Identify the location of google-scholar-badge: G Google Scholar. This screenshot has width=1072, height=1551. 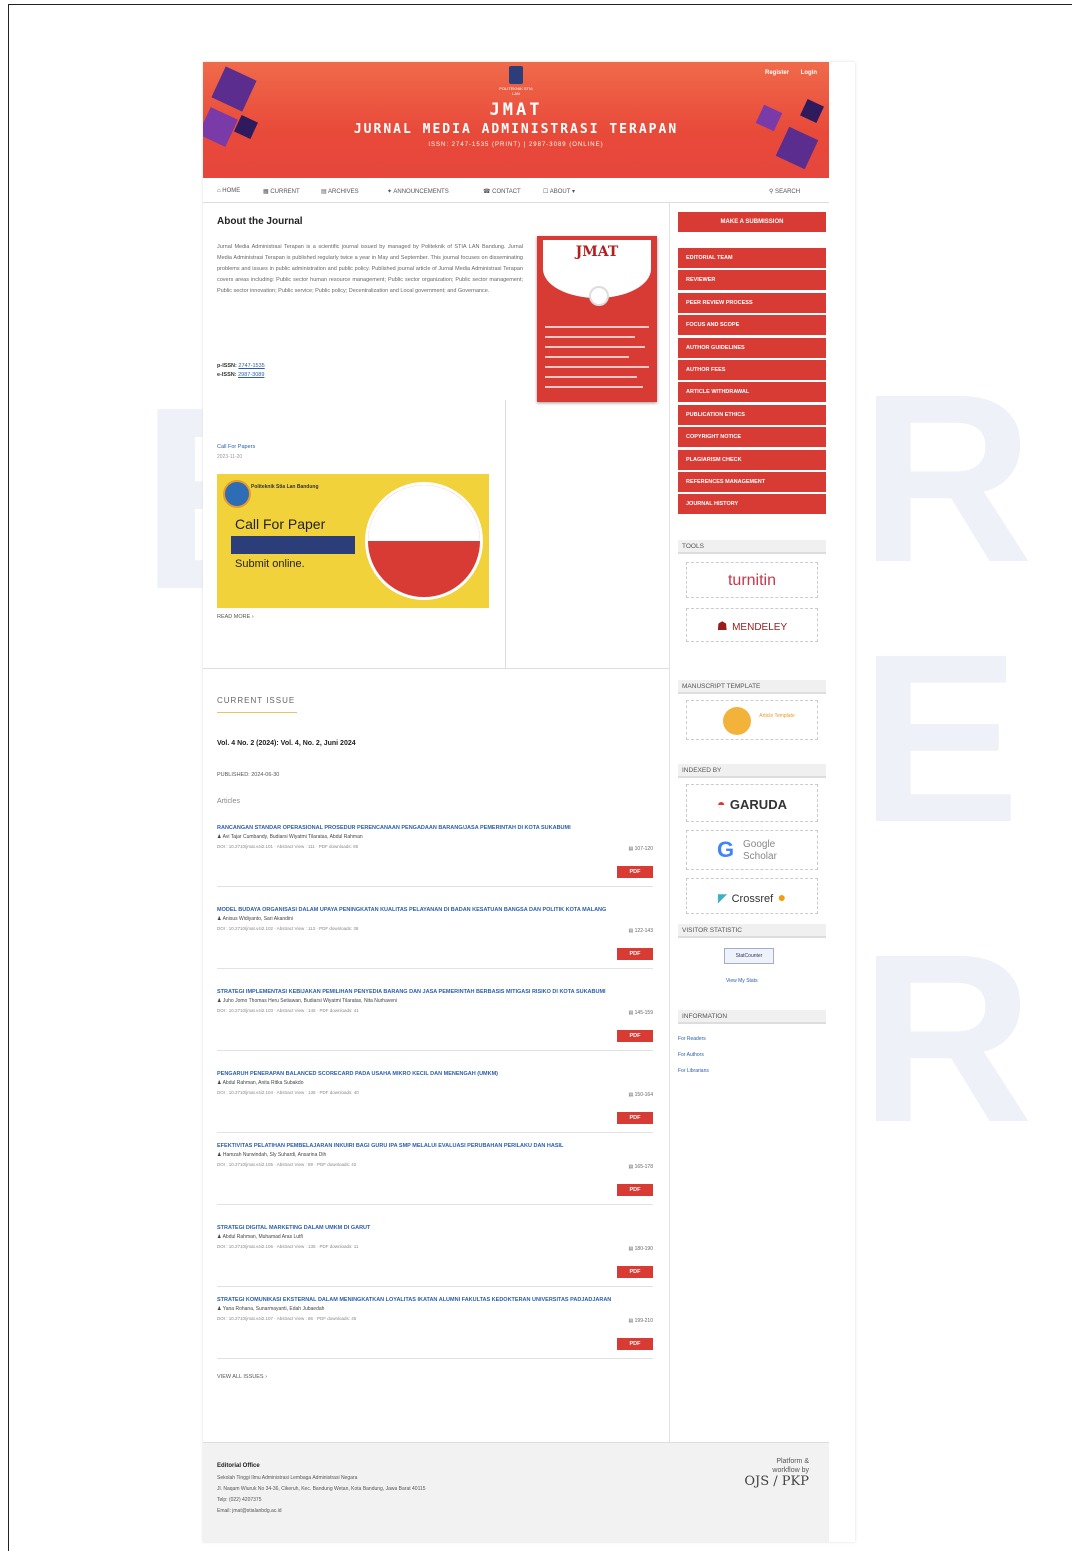
(752, 850).